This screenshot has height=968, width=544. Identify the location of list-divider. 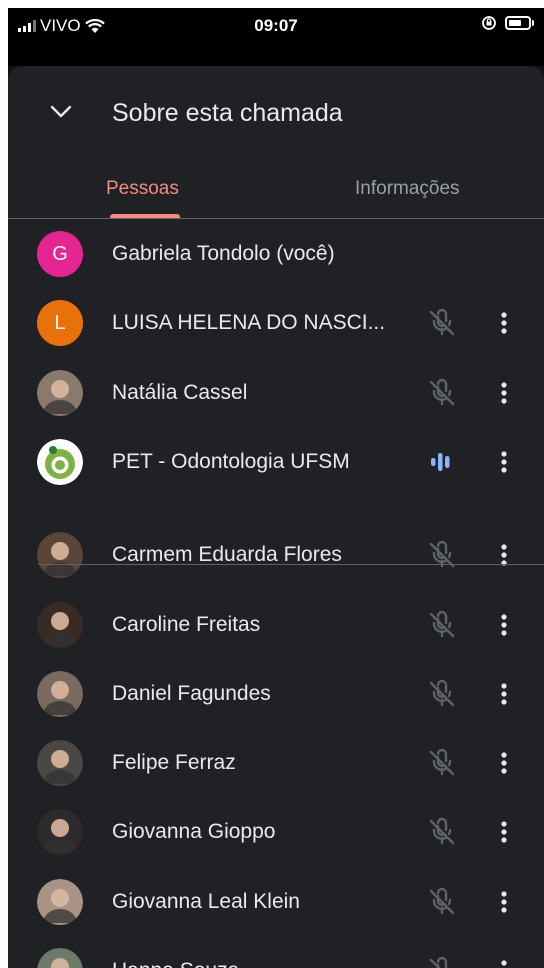
(291, 564).